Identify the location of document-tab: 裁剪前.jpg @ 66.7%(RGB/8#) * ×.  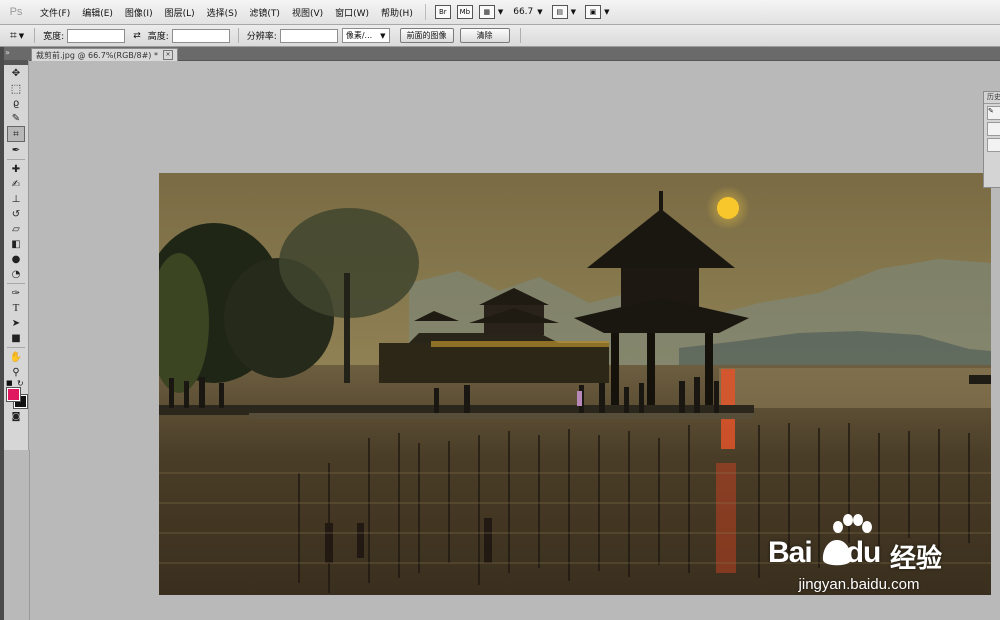
(104, 54).